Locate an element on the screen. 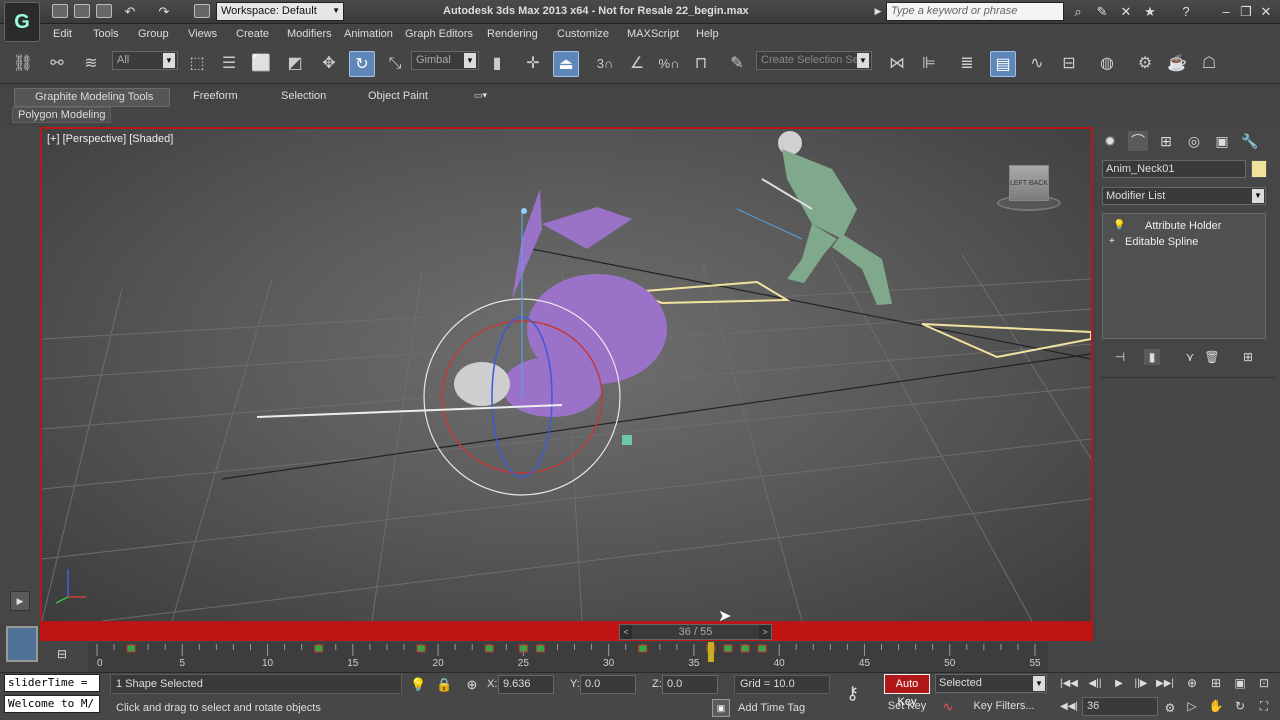 The height and width of the screenshot is (720, 1280). stack-item-editable-spline: + Editable Spline is located at coordinates (1184, 242).